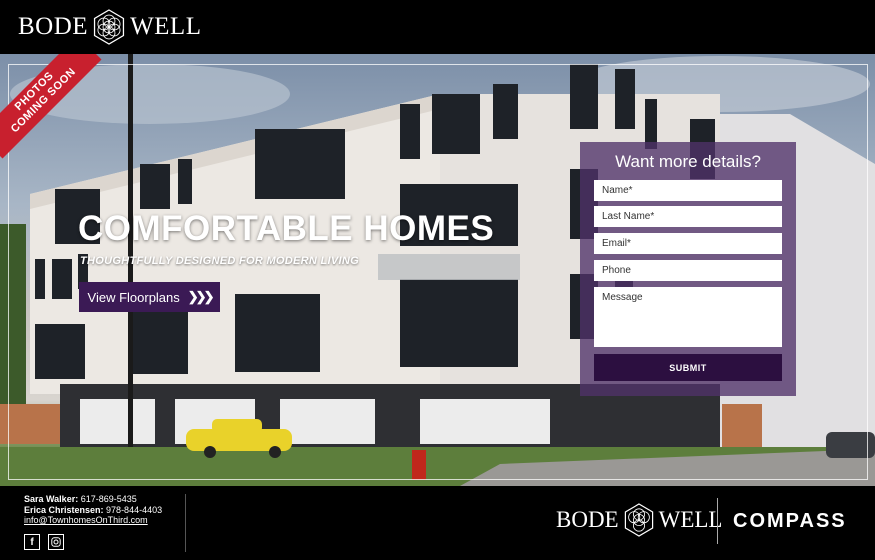 This screenshot has width=875, height=560. I want to click on view-floorplans-button: View Floorplans ❯❯❯, so click(149, 297).